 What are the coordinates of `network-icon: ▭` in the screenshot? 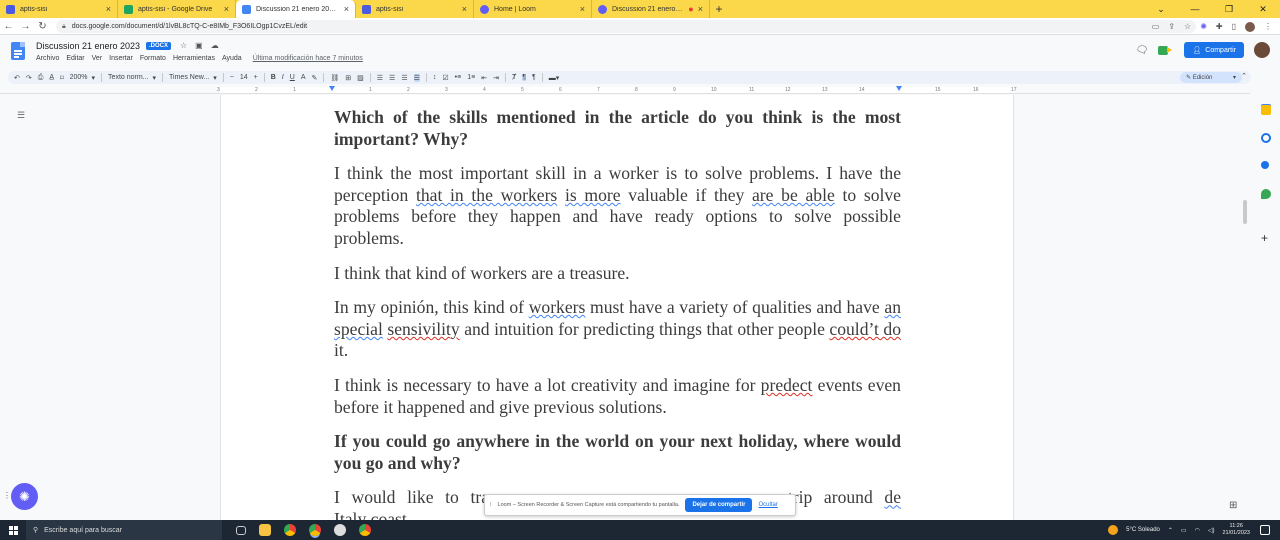 It's located at (1184, 530).